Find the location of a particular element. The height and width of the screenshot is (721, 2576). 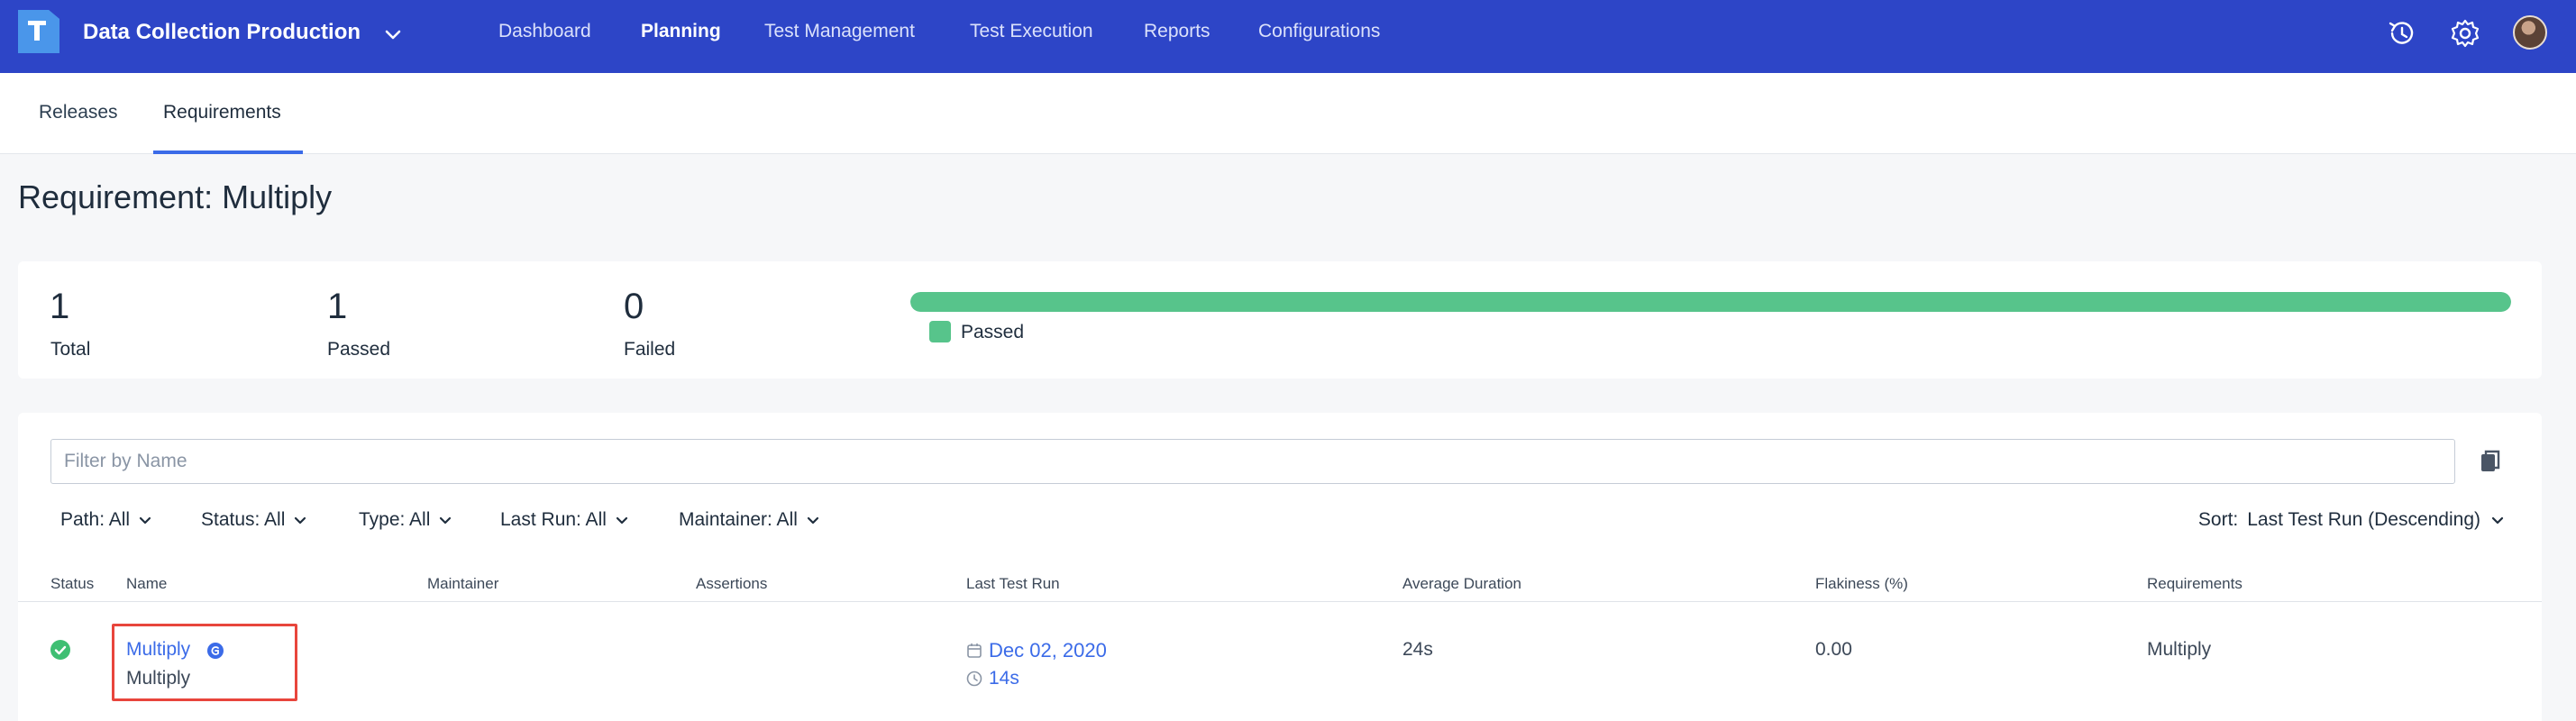

sub-tab-bar: Releases Requirements is located at coordinates (1288, 113).